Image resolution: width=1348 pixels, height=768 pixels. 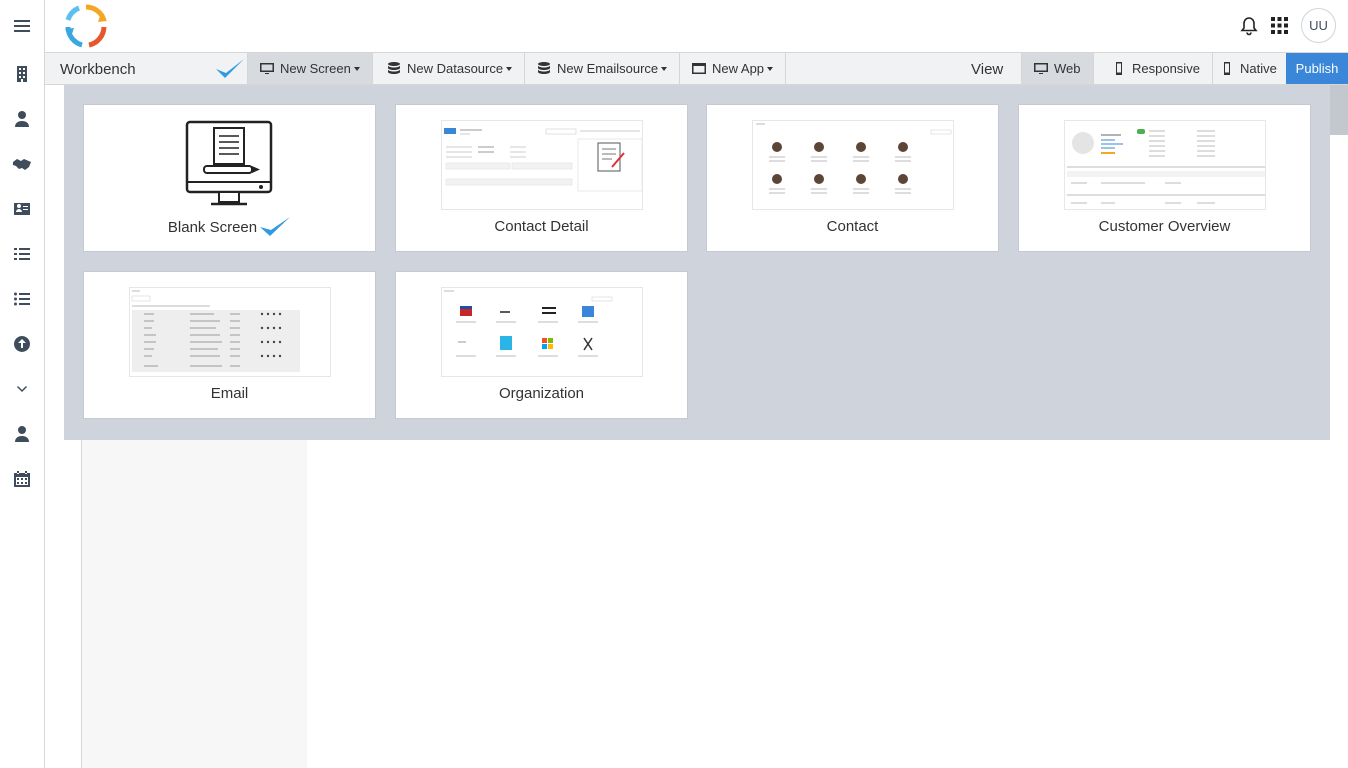 What do you see at coordinates (229, 393) in the screenshot?
I see `template-label: Email` at bounding box center [229, 393].